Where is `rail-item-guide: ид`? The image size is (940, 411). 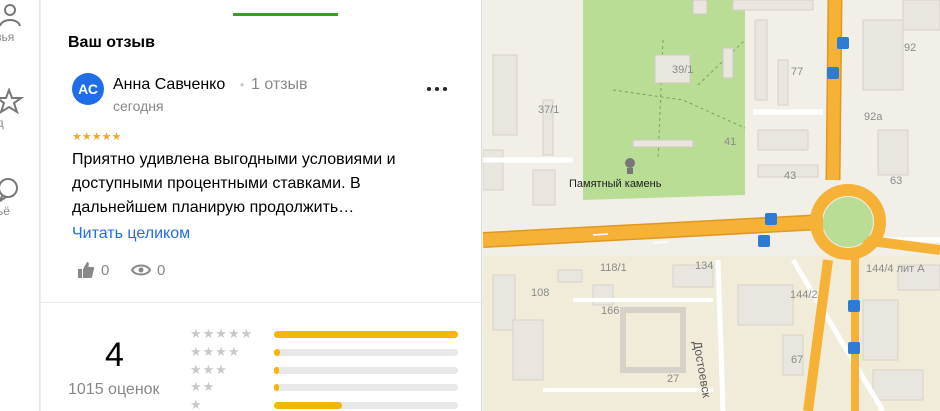 rail-item-guide: ид is located at coordinates (19, 109).